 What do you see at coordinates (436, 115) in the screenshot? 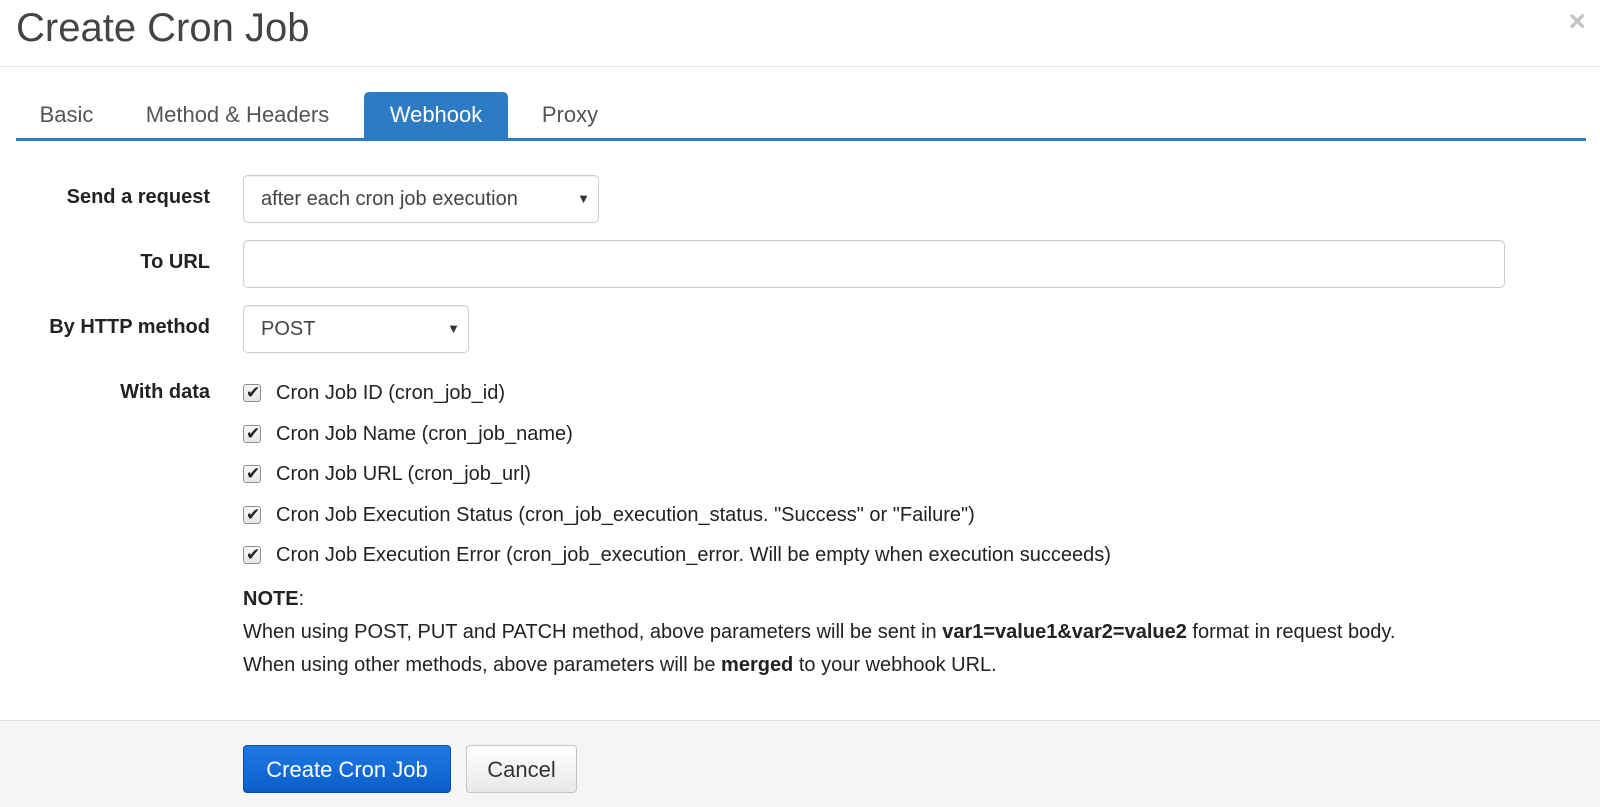
I see `tab-webhook: Webhook` at bounding box center [436, 115].